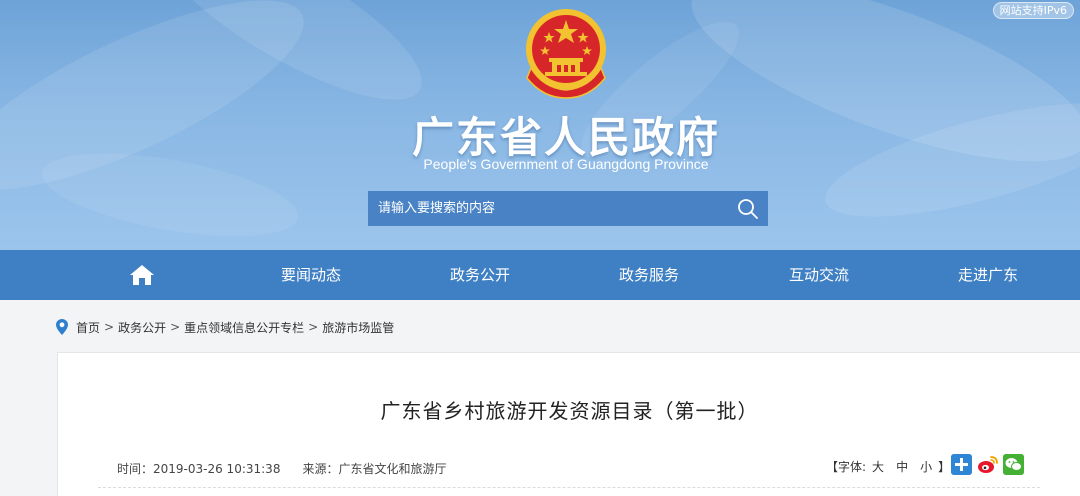  What do you see at coordinates (888, 466) in the screenshot?
I see `font-size-control: 【字体: 大 中 小 】` at bounding box center [888, 466].